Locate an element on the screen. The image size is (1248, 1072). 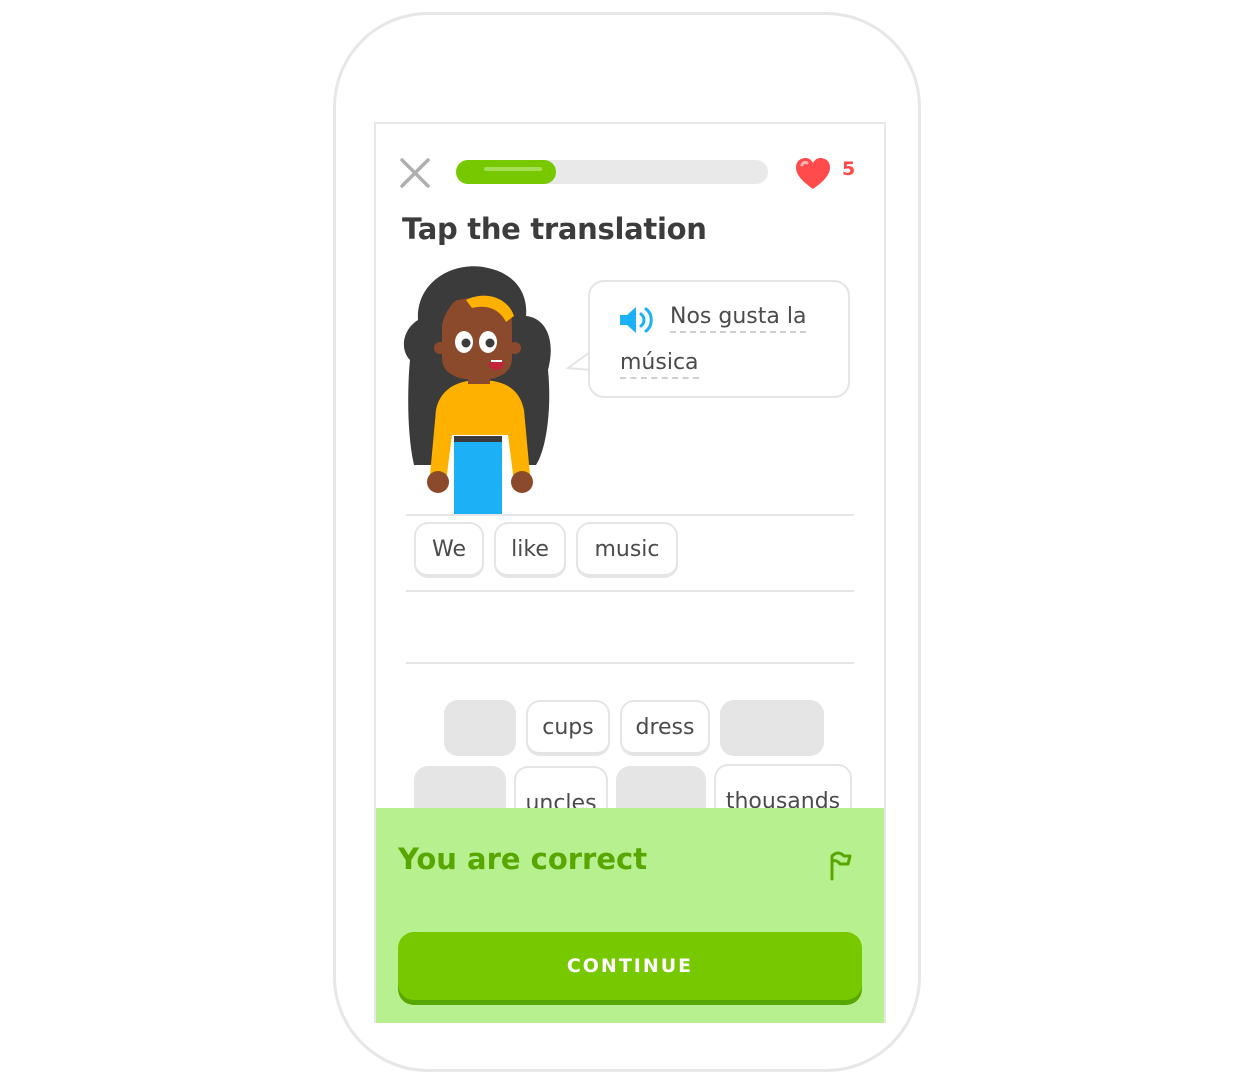
close-icon is located at coordinates (415, 173).